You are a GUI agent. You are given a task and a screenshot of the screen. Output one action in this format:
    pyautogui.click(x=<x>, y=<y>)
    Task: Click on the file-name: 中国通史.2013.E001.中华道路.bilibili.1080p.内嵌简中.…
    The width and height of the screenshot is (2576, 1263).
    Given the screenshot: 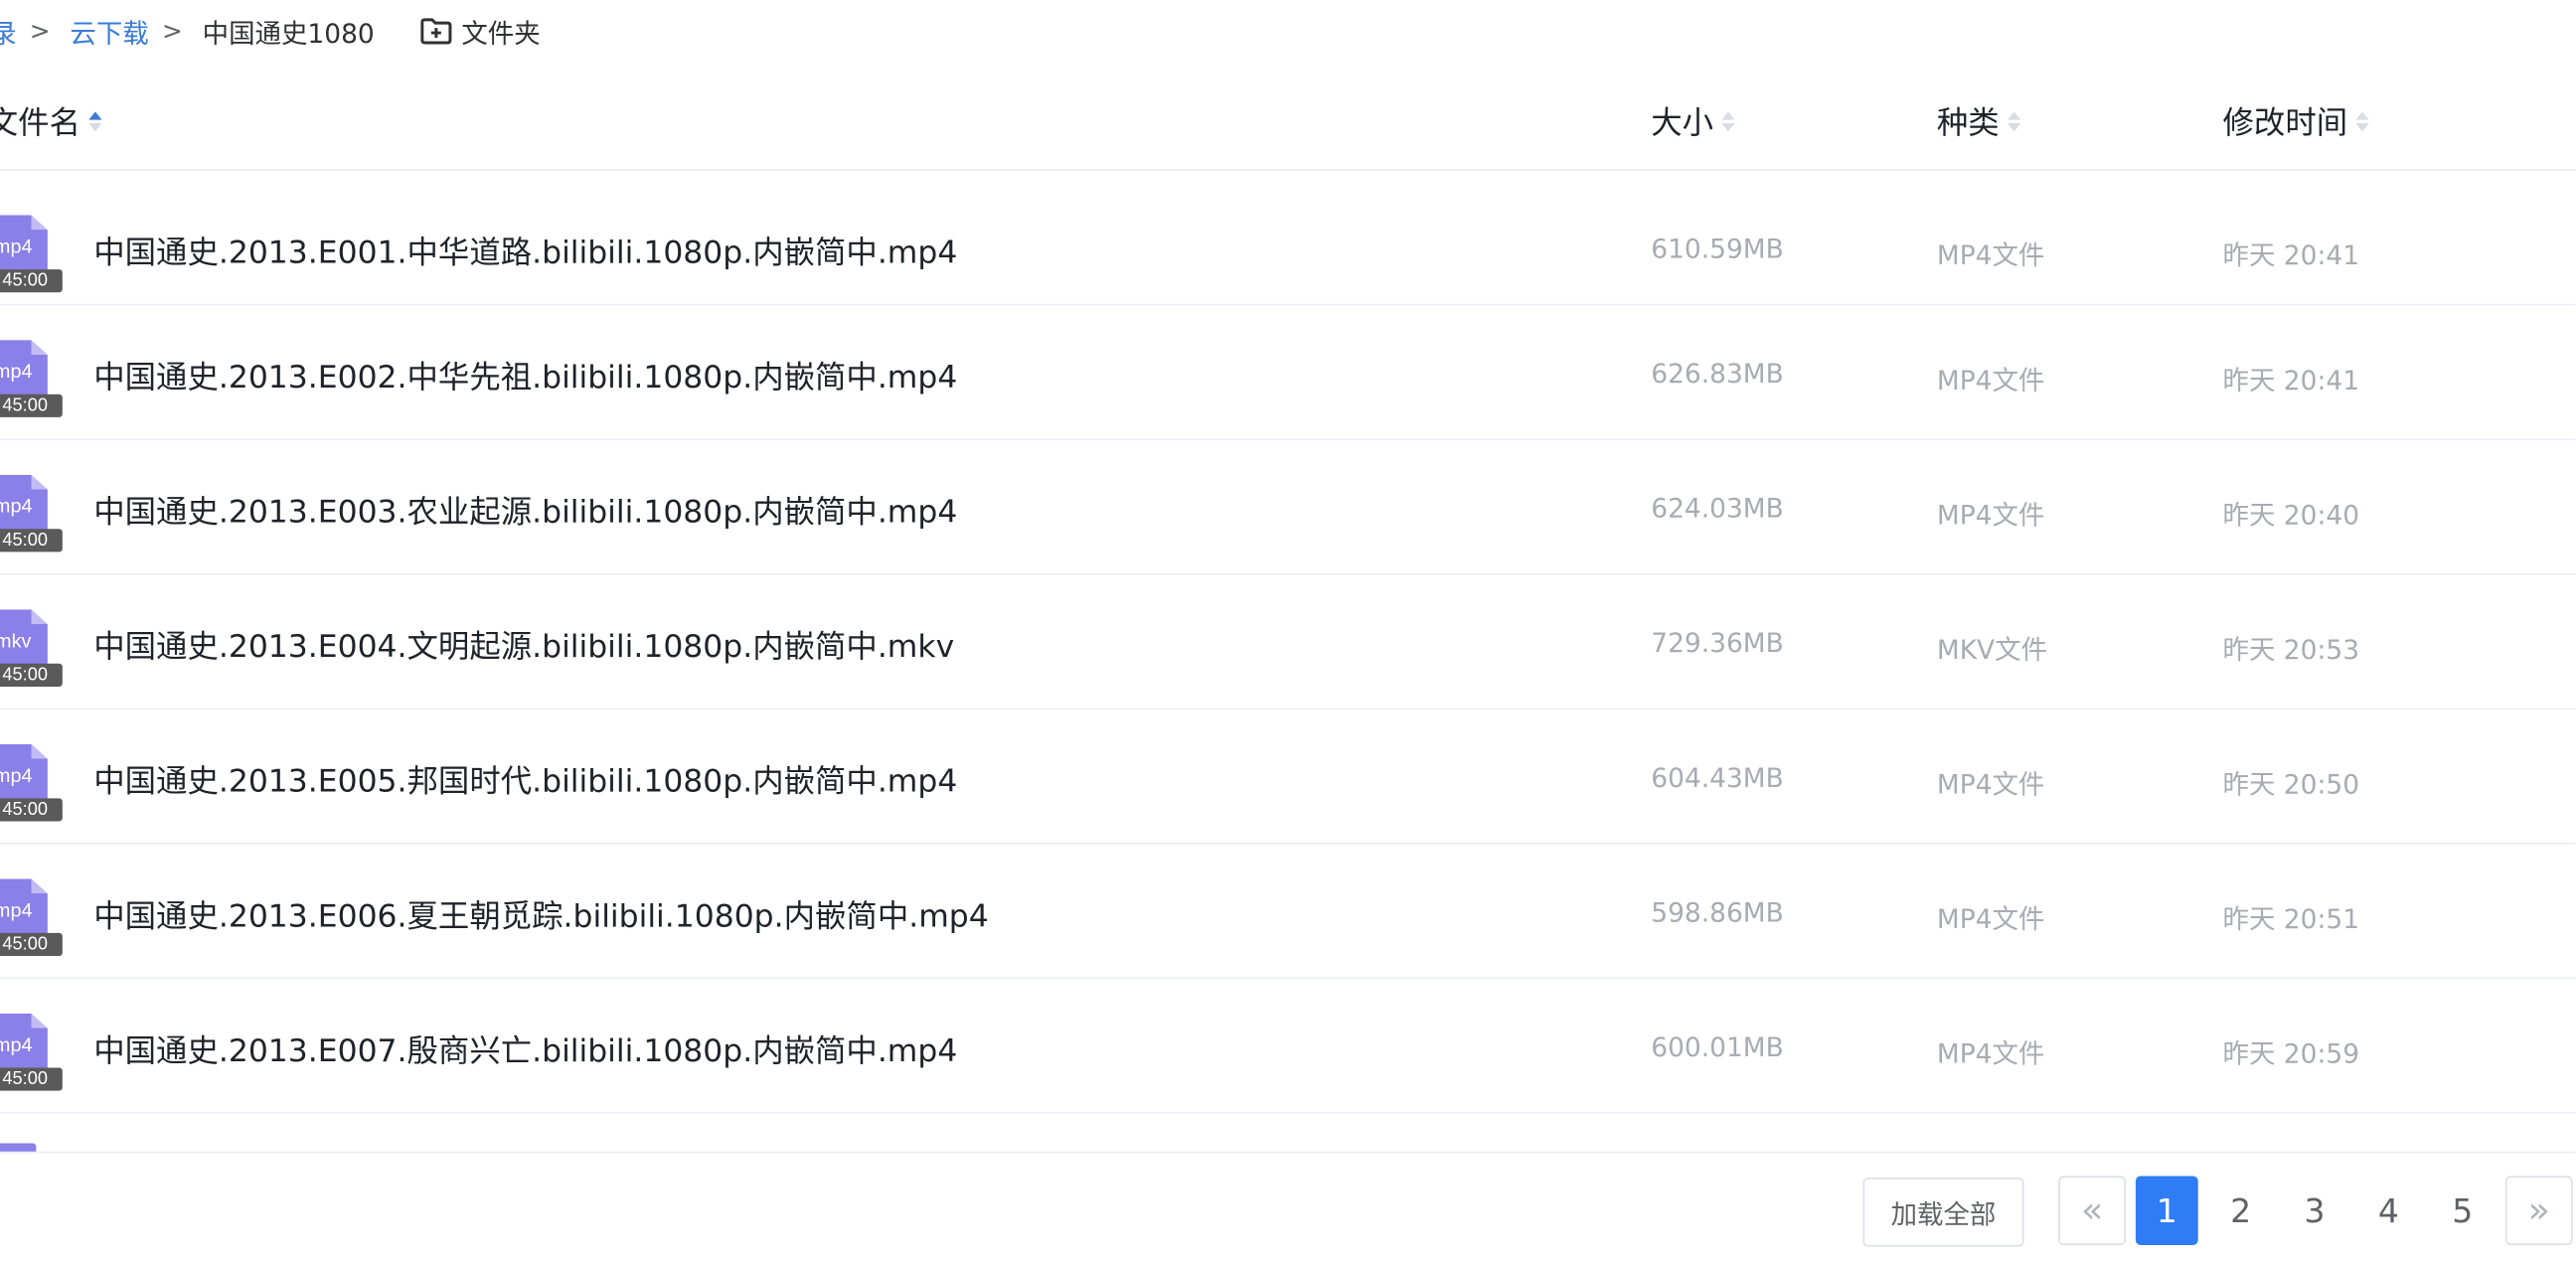 What is the action you would take?
    pyautogui.click(x=525, y=251)
    